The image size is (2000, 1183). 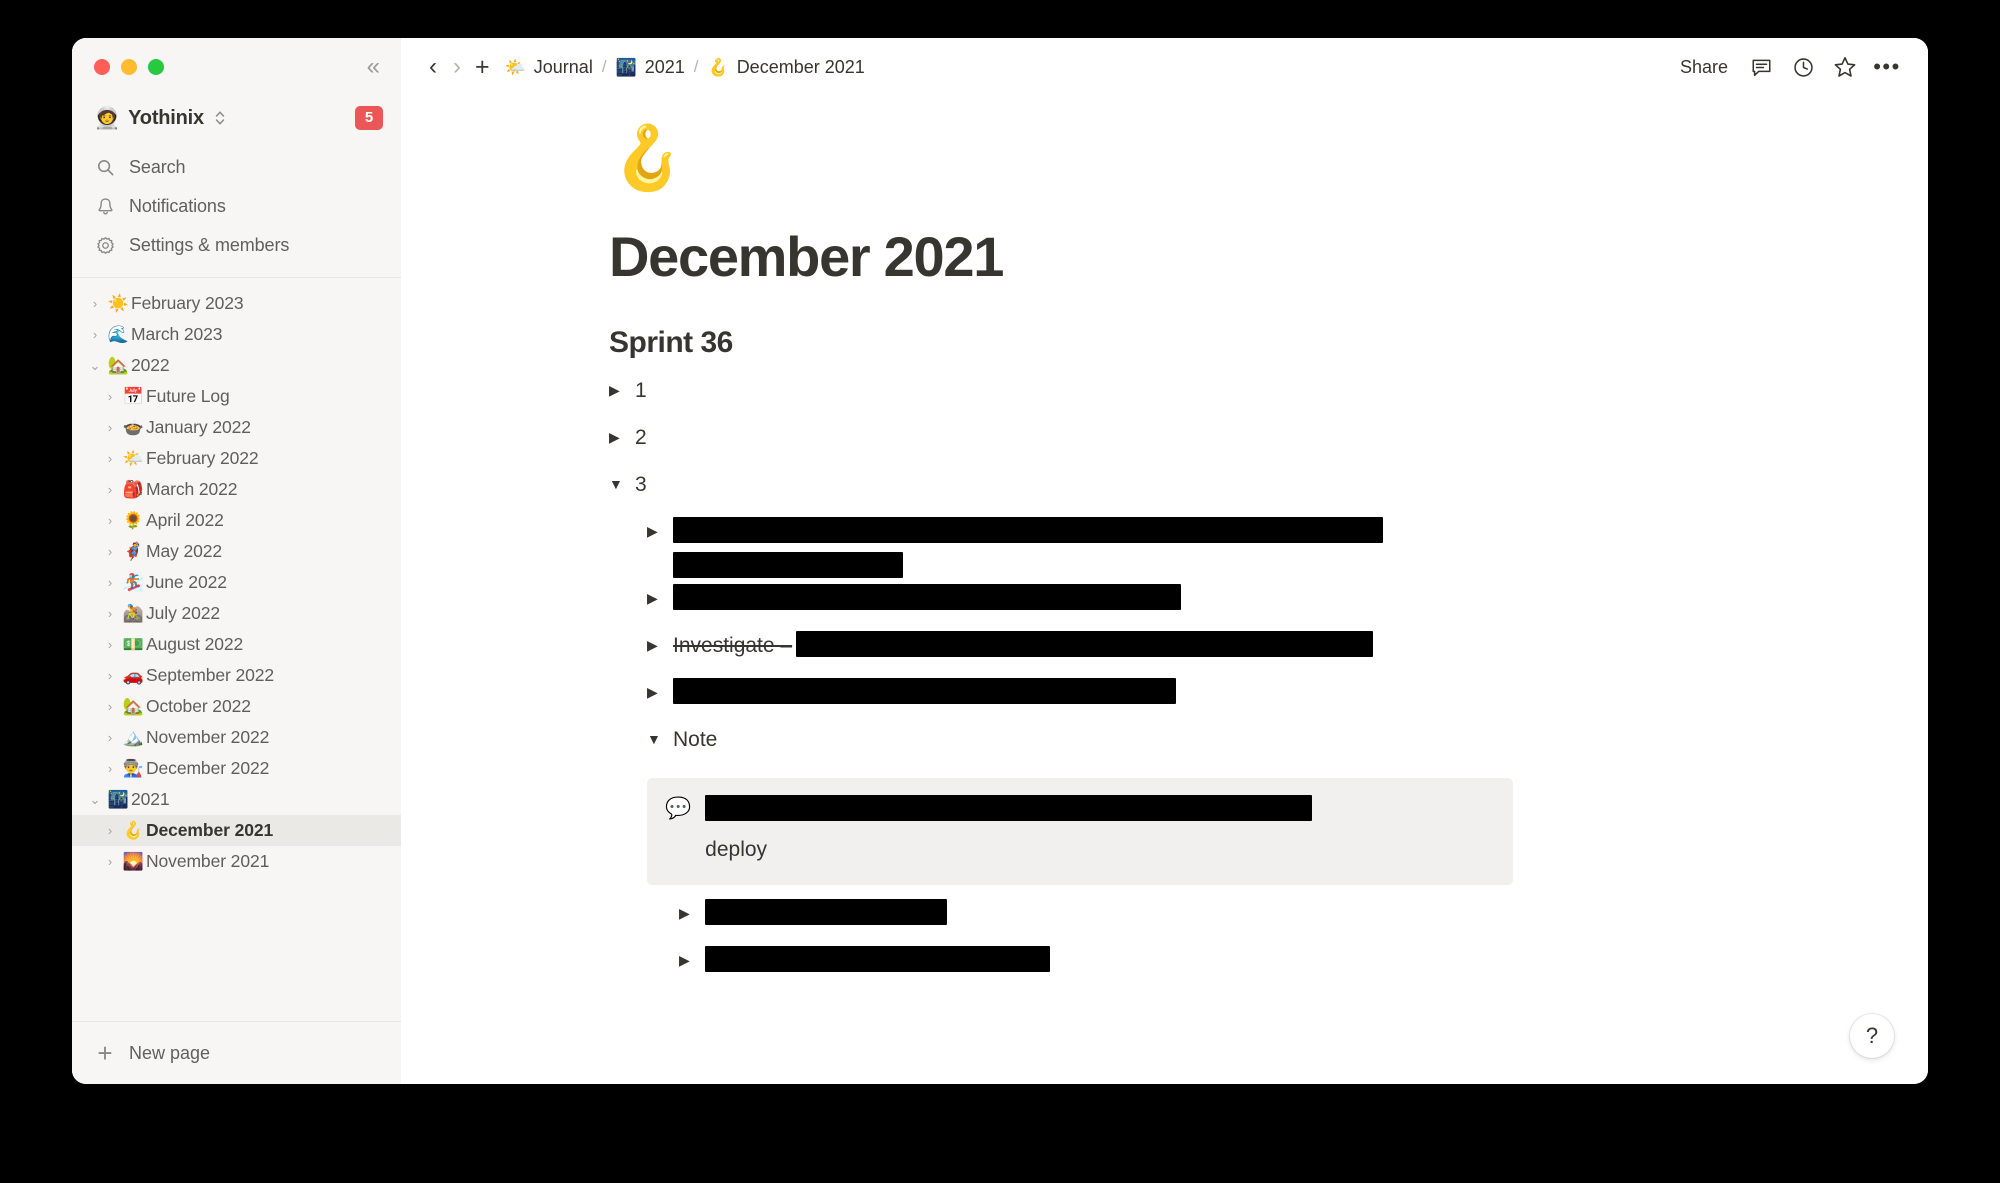 What do you see at coordinates (118, 334) in the screenshot?
I see `tree-item-emoji-icon: 🌊` at bounding box center [118, 334].